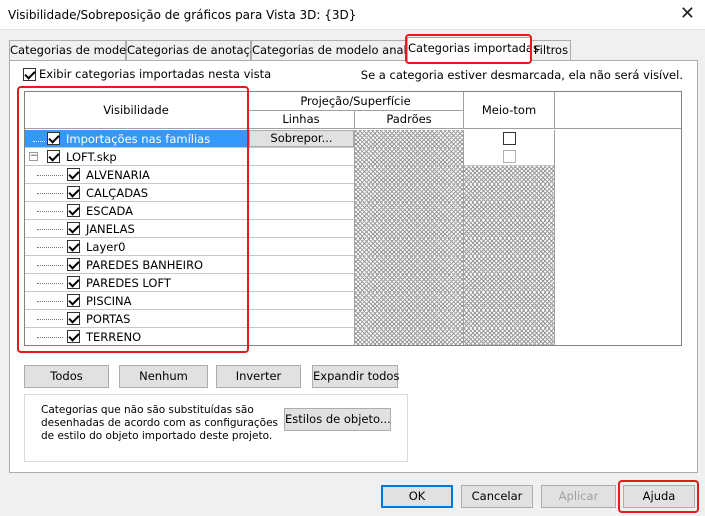  Describe the element at coordinates (110, 229) in the screenshot. I see `category-label: JANELAS` at that location.